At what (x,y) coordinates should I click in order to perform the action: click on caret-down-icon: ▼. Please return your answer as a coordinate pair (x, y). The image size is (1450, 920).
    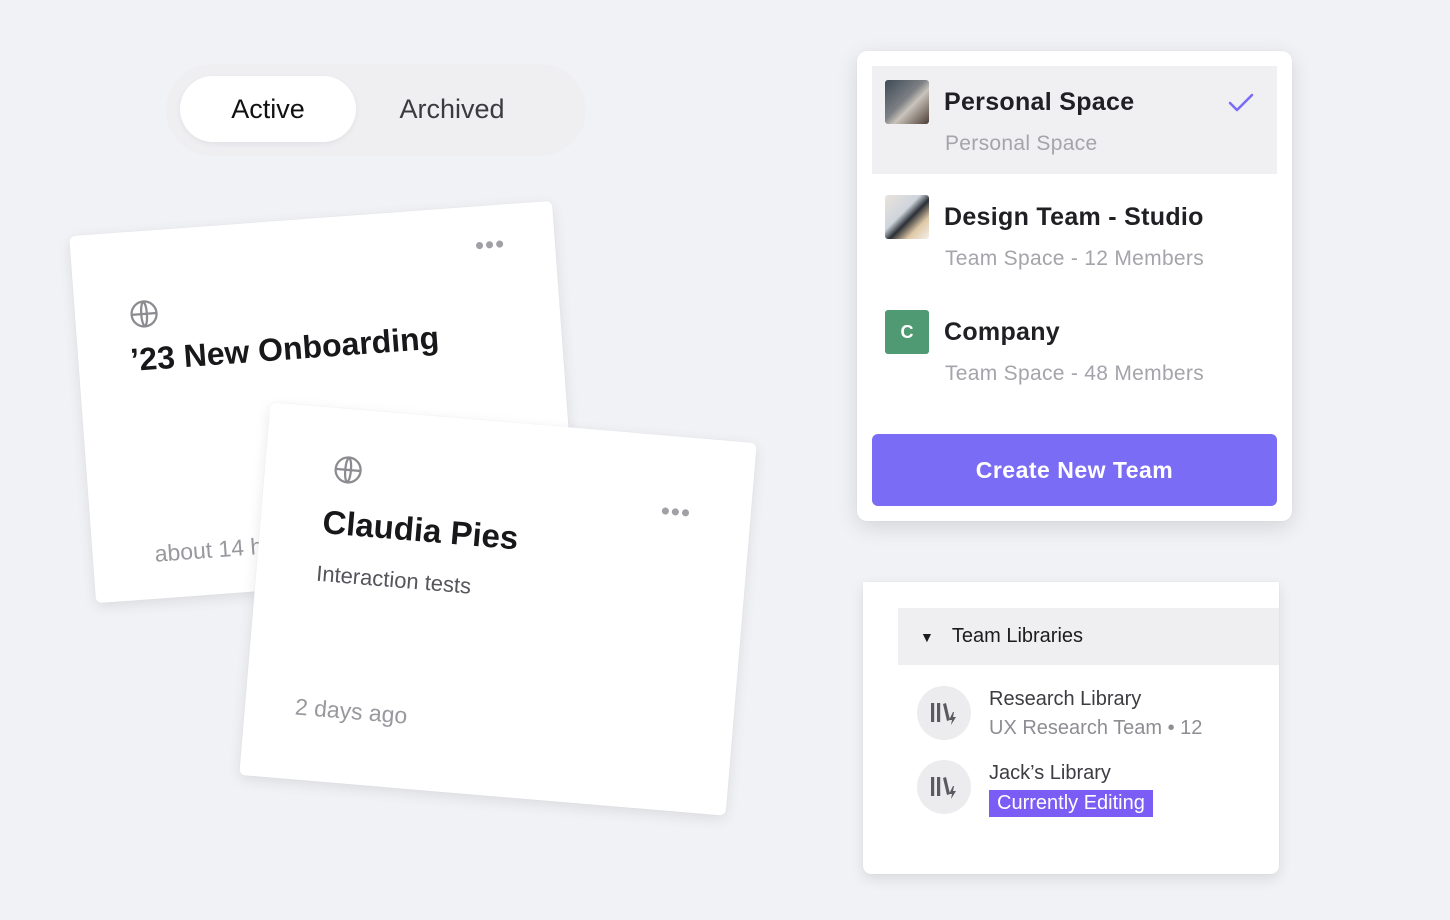
    Looking at the image, I should click on (927, 636).